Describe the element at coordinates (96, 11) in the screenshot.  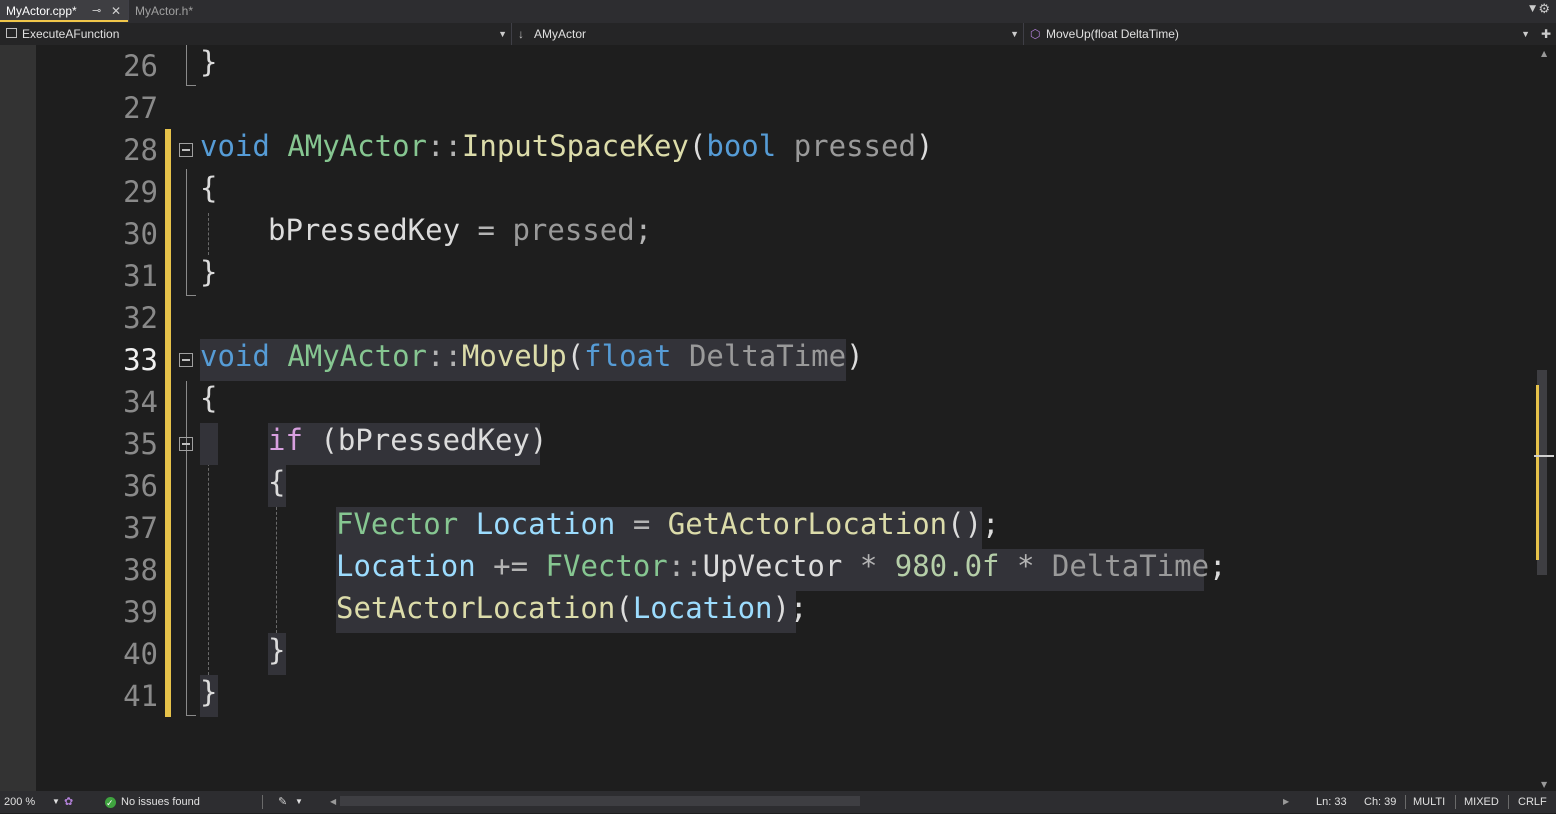
I see `pin-icon: ⊸` at that location.